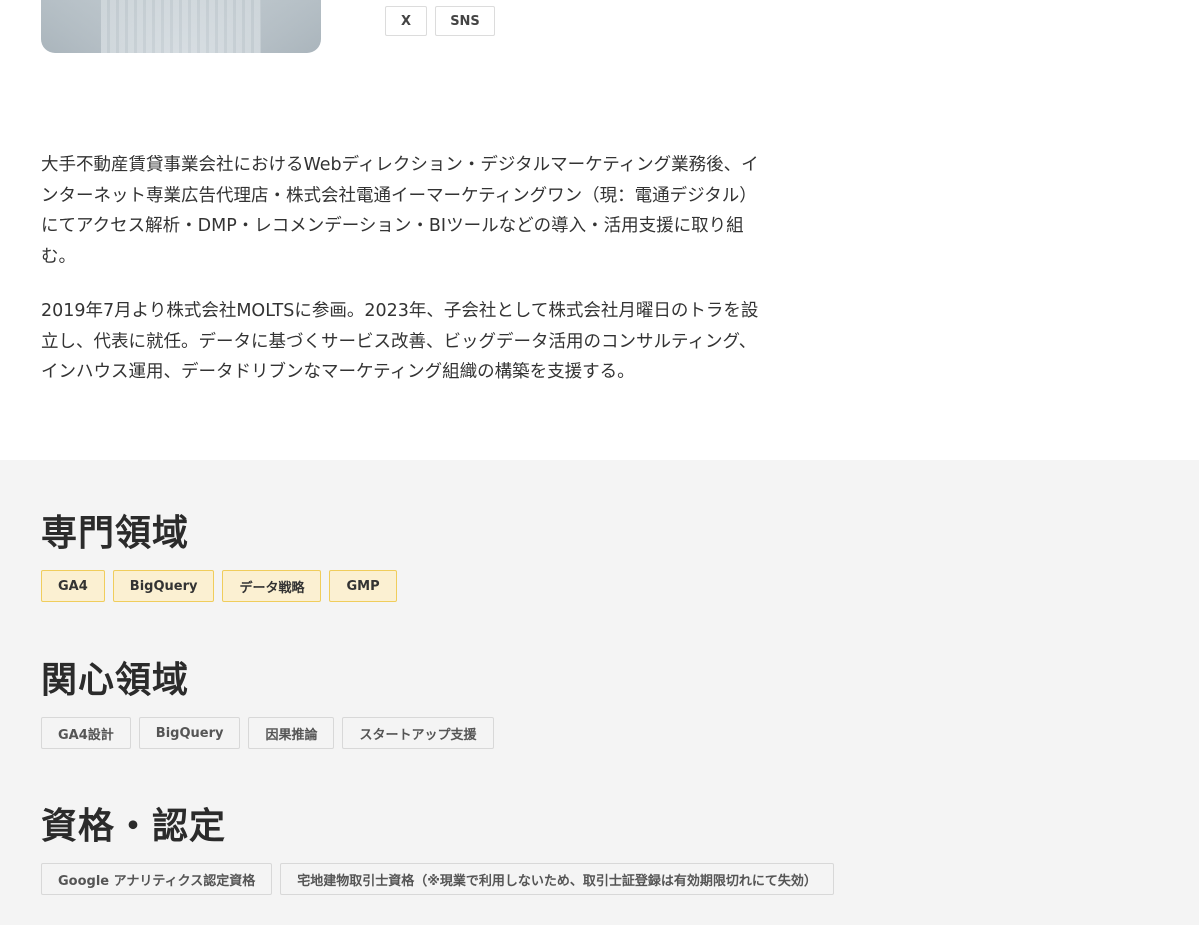 The height and width of the screenshot is (925, 1199). I want to click on profile-photo-shade, so click(181, 26).